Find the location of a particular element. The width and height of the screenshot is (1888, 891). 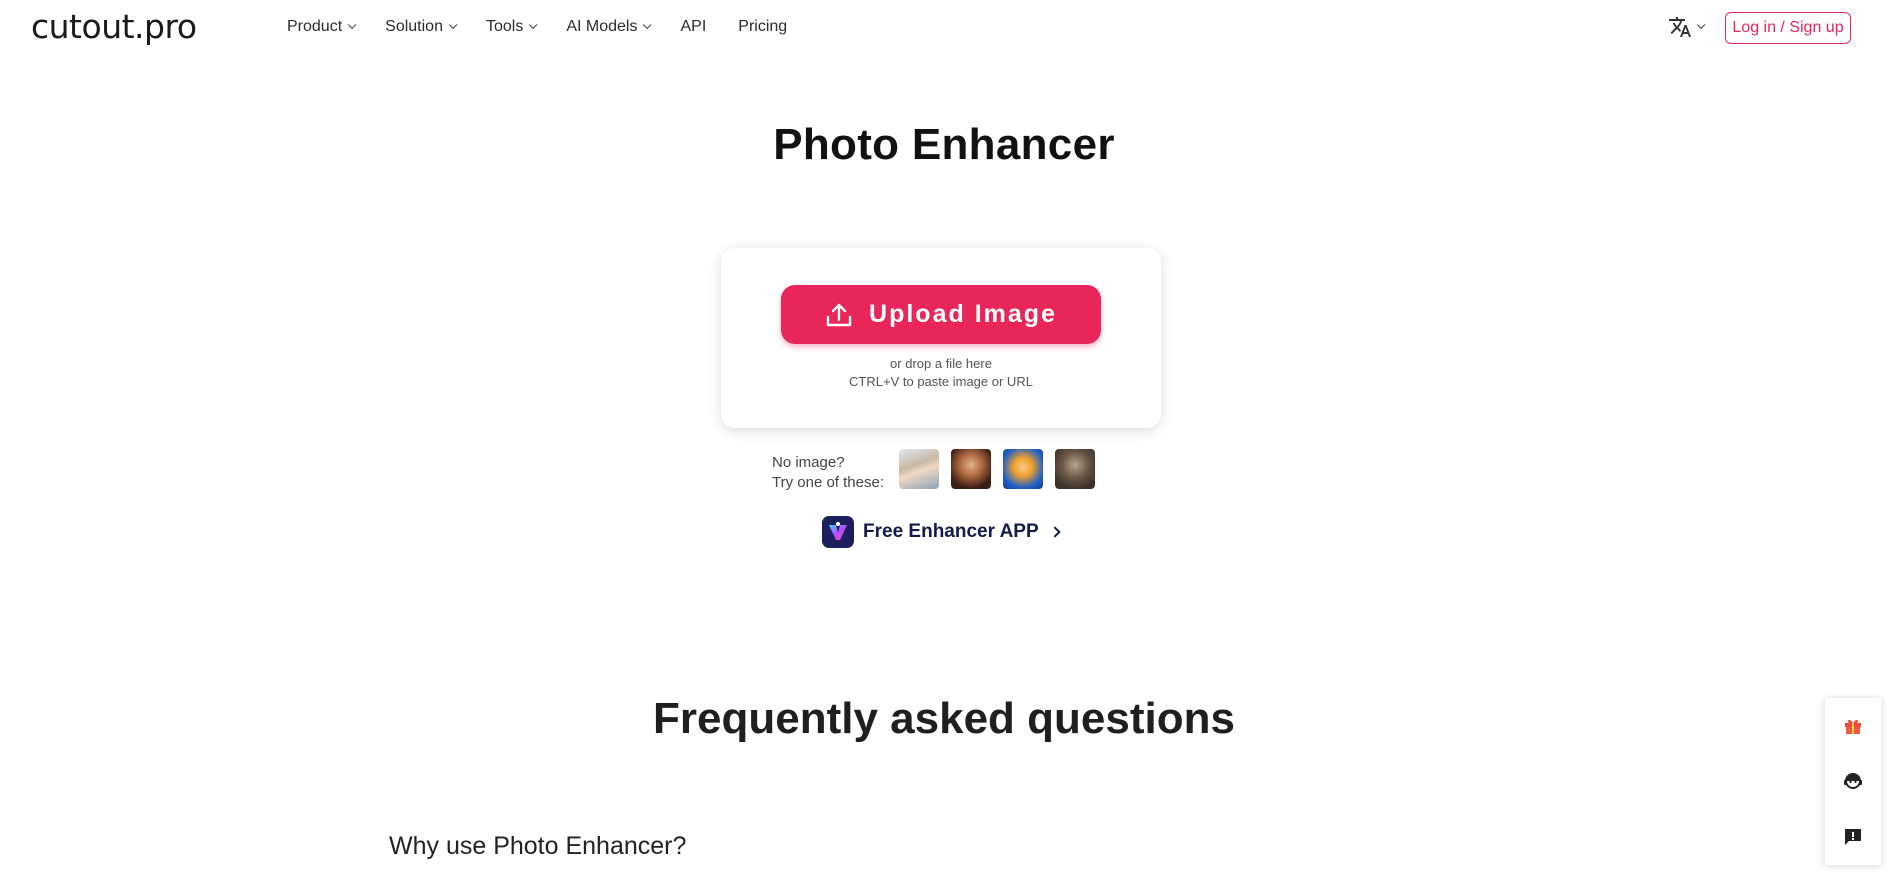

support-agent-icon is located at coordinates (1853, 781).